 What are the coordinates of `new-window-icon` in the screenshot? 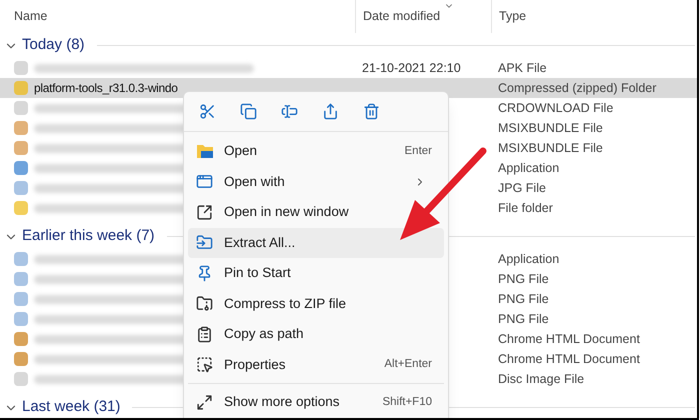 It's located at (204, 212).